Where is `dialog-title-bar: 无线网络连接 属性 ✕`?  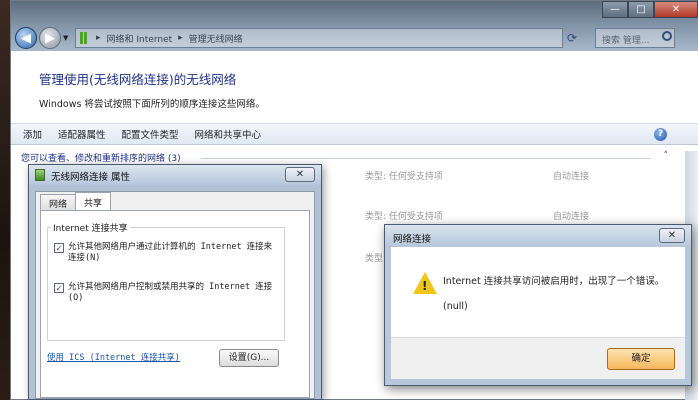
dialog-title-bar: 无线网络连接 属性 ✕ is located at coordinates (175, 175).